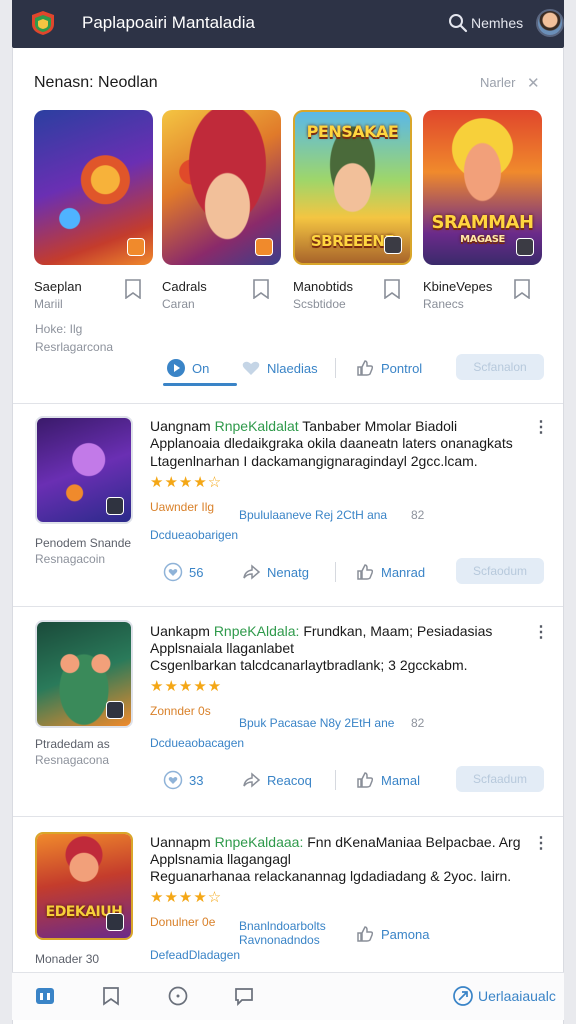 The height and width of the screenshot is (1024, 576). Describe the element at coordinates (390, 572) in the screenshot. I see `rate-action: Manrad` at that location.